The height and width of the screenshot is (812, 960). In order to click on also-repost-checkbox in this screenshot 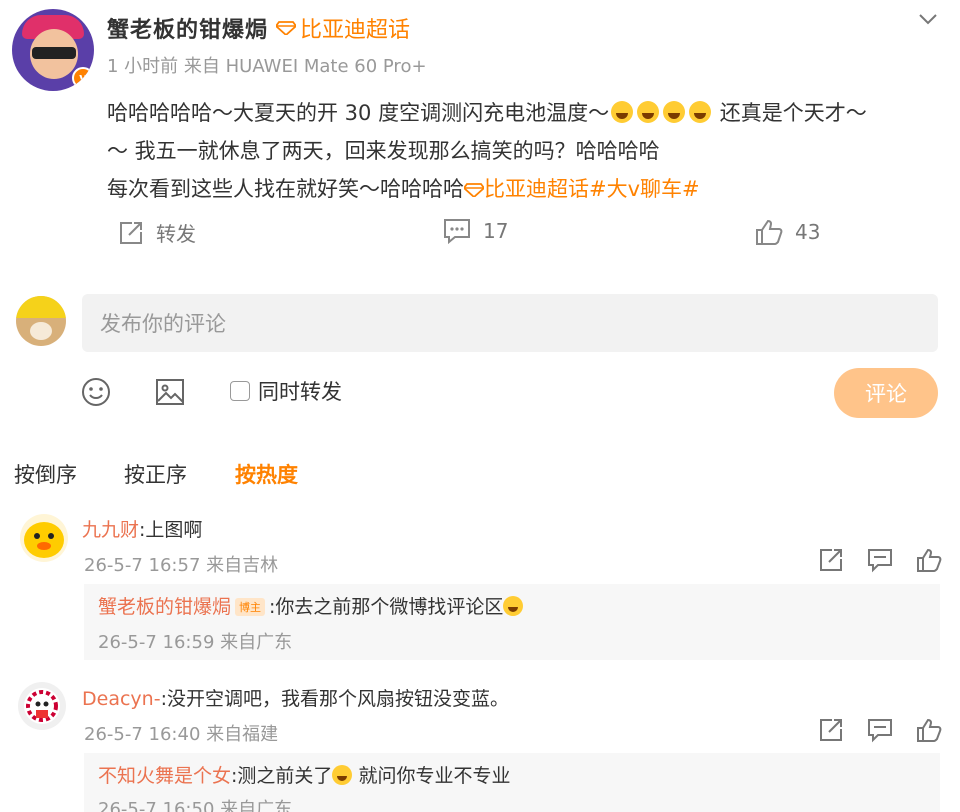, I will do `click(240, 391)`.